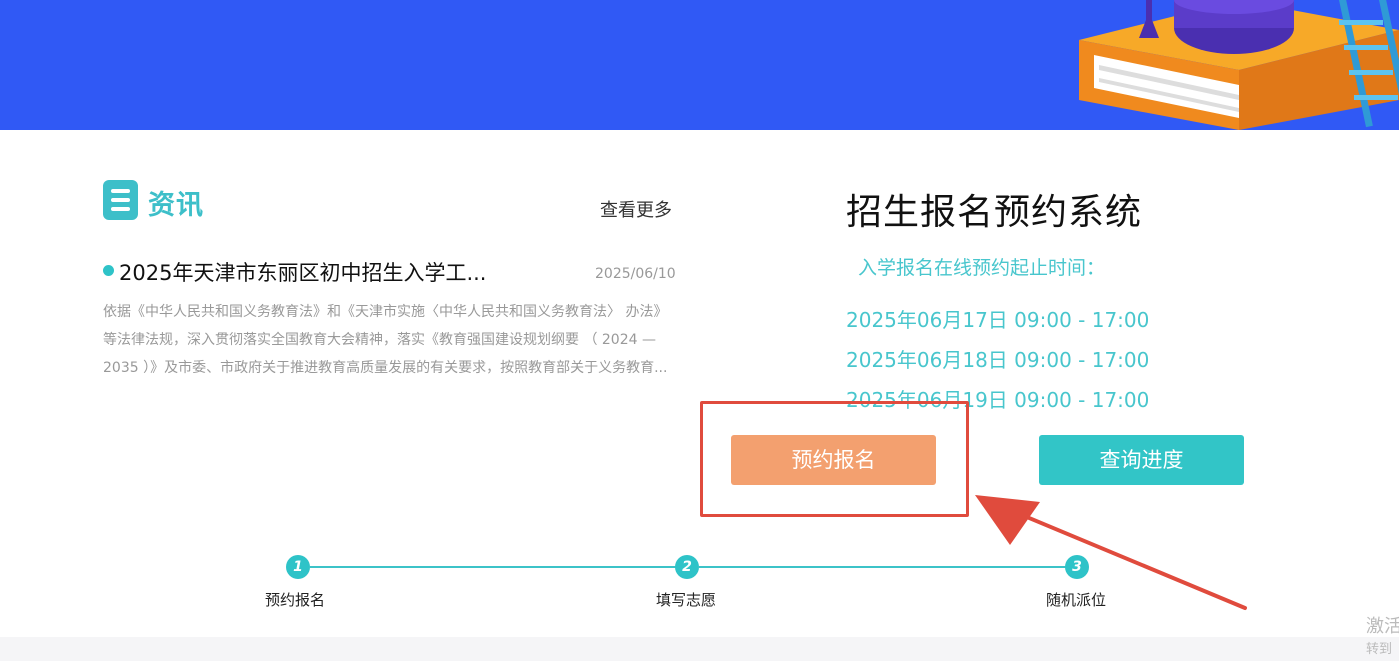 Image resolution: width=1399 pixels, height=661 pixels. What do you see at coordinates (699, 649) in the screenshot?
I see `footer-strip` at bounding box center [699, 649].